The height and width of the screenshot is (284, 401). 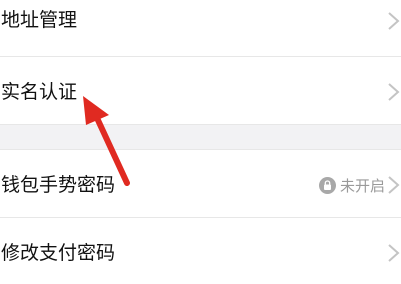 What do you see at coordinates (58, 185) in the screenshot?
I see `settings-item-label: 钱包手势密码` at bounding box center [58, 185].